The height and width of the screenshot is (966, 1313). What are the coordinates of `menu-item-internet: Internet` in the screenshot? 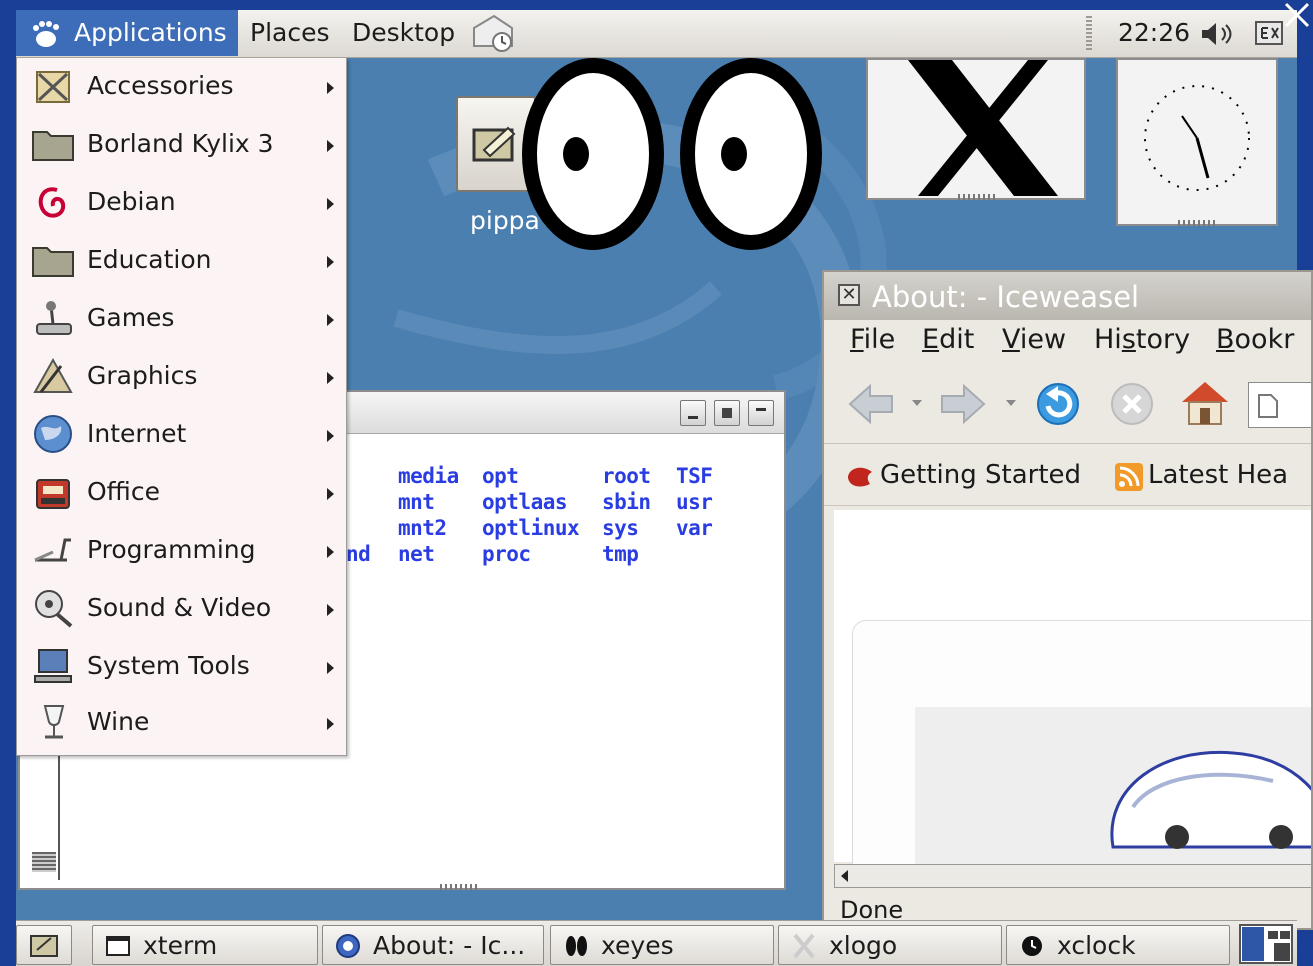 It's located at (181, 434).